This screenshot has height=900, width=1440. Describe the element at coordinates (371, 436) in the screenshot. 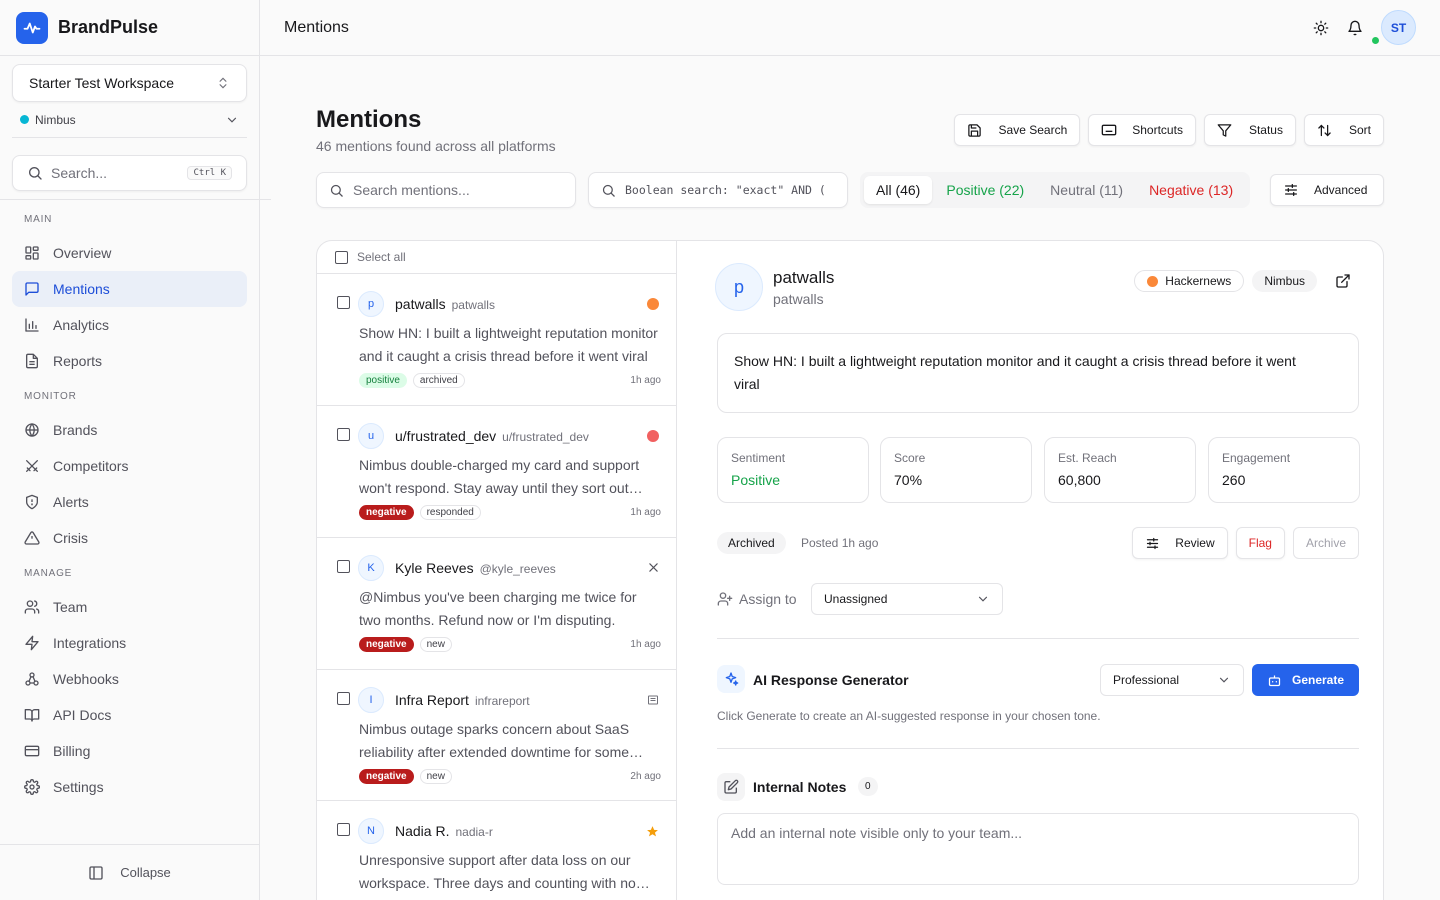

I see `author-avatar: u` at that location.